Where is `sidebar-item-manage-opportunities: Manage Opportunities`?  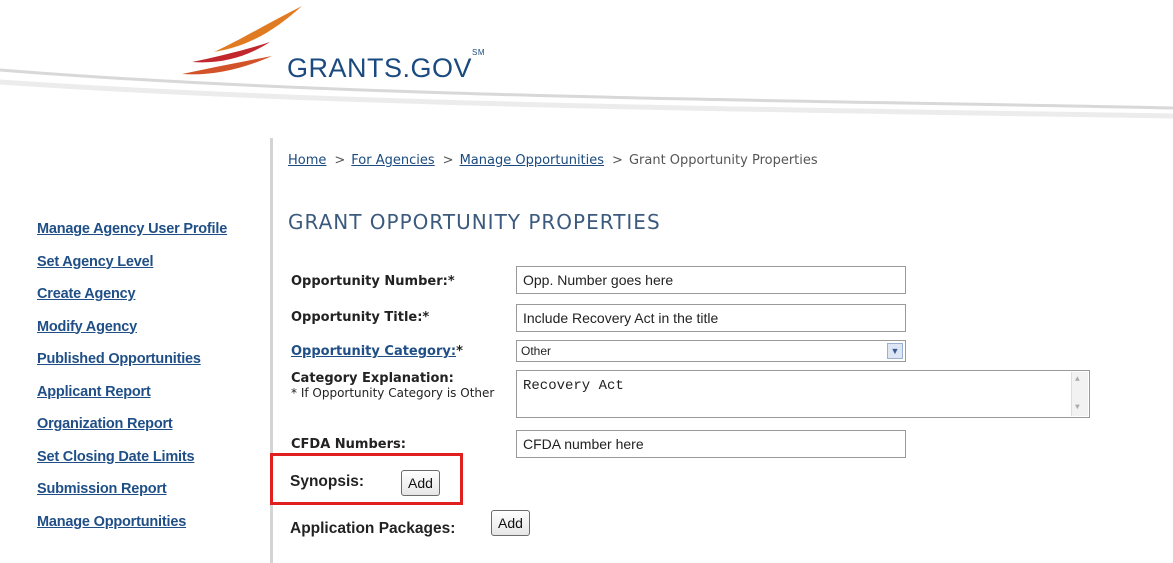
sidebar-item-manage-opportunities: Manage Opportunities is located at coordinates (152, 522).